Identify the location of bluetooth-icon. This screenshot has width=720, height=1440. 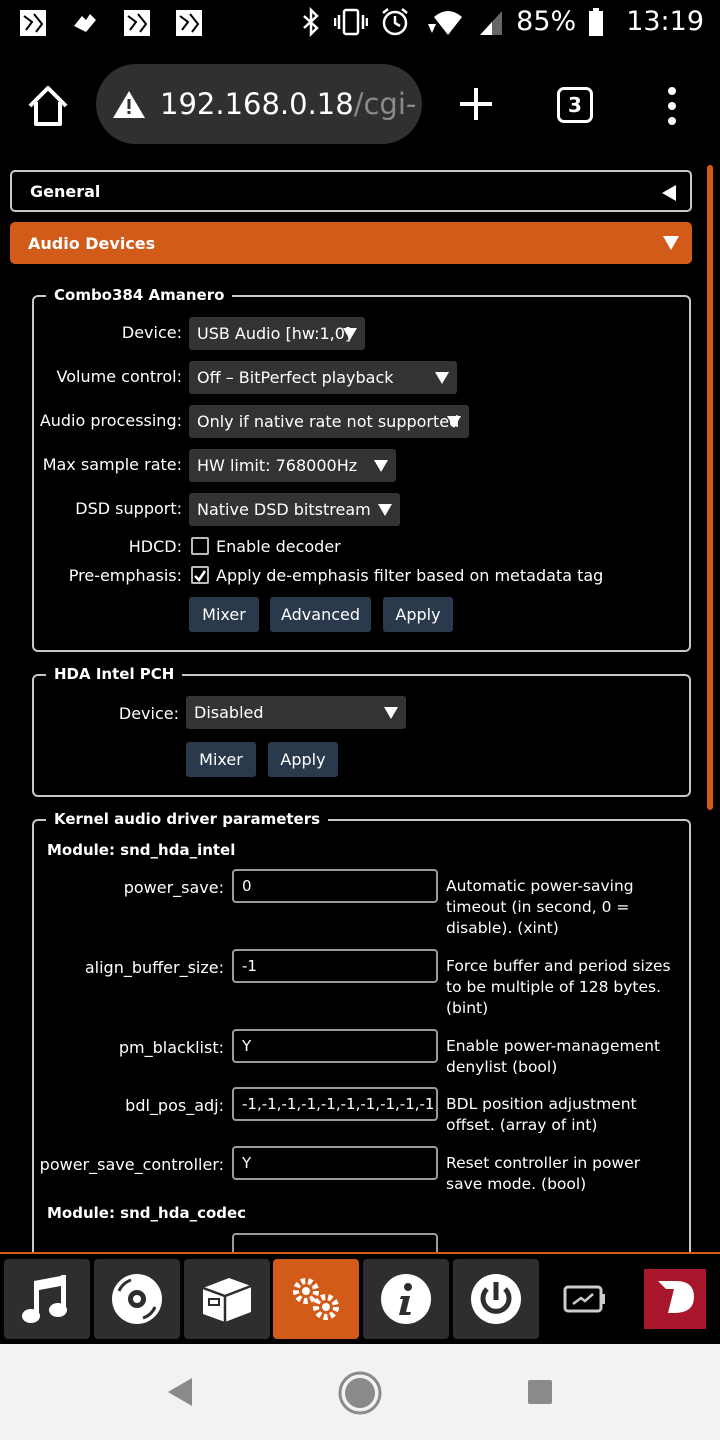
(311, 21).